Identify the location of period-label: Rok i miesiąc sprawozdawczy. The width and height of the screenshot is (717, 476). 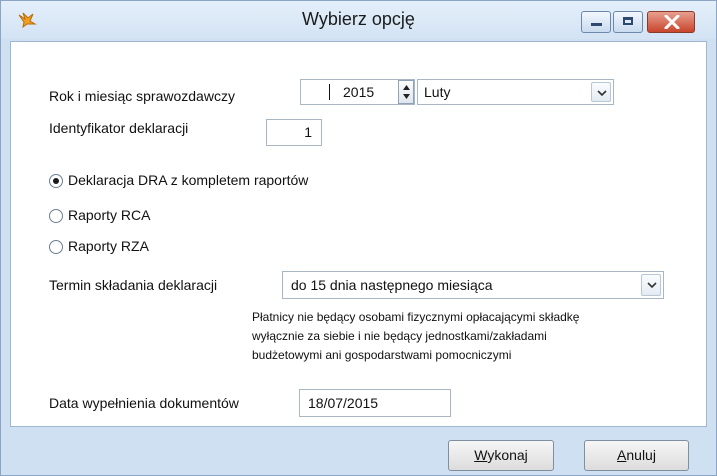
(142, 96).